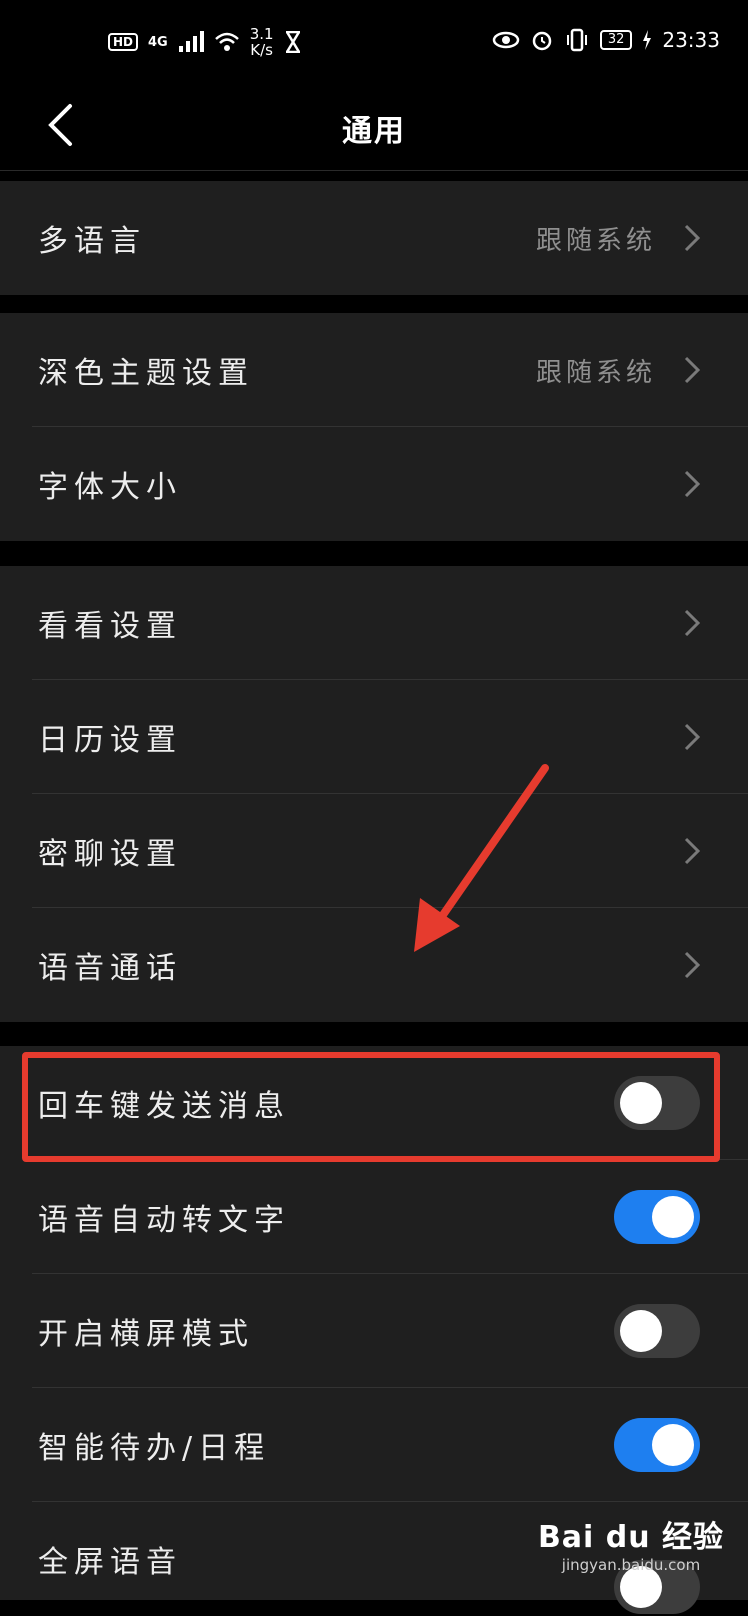 The image size is (748, 1616). I want to click on row-label: 看看设置, so click(110, 626).